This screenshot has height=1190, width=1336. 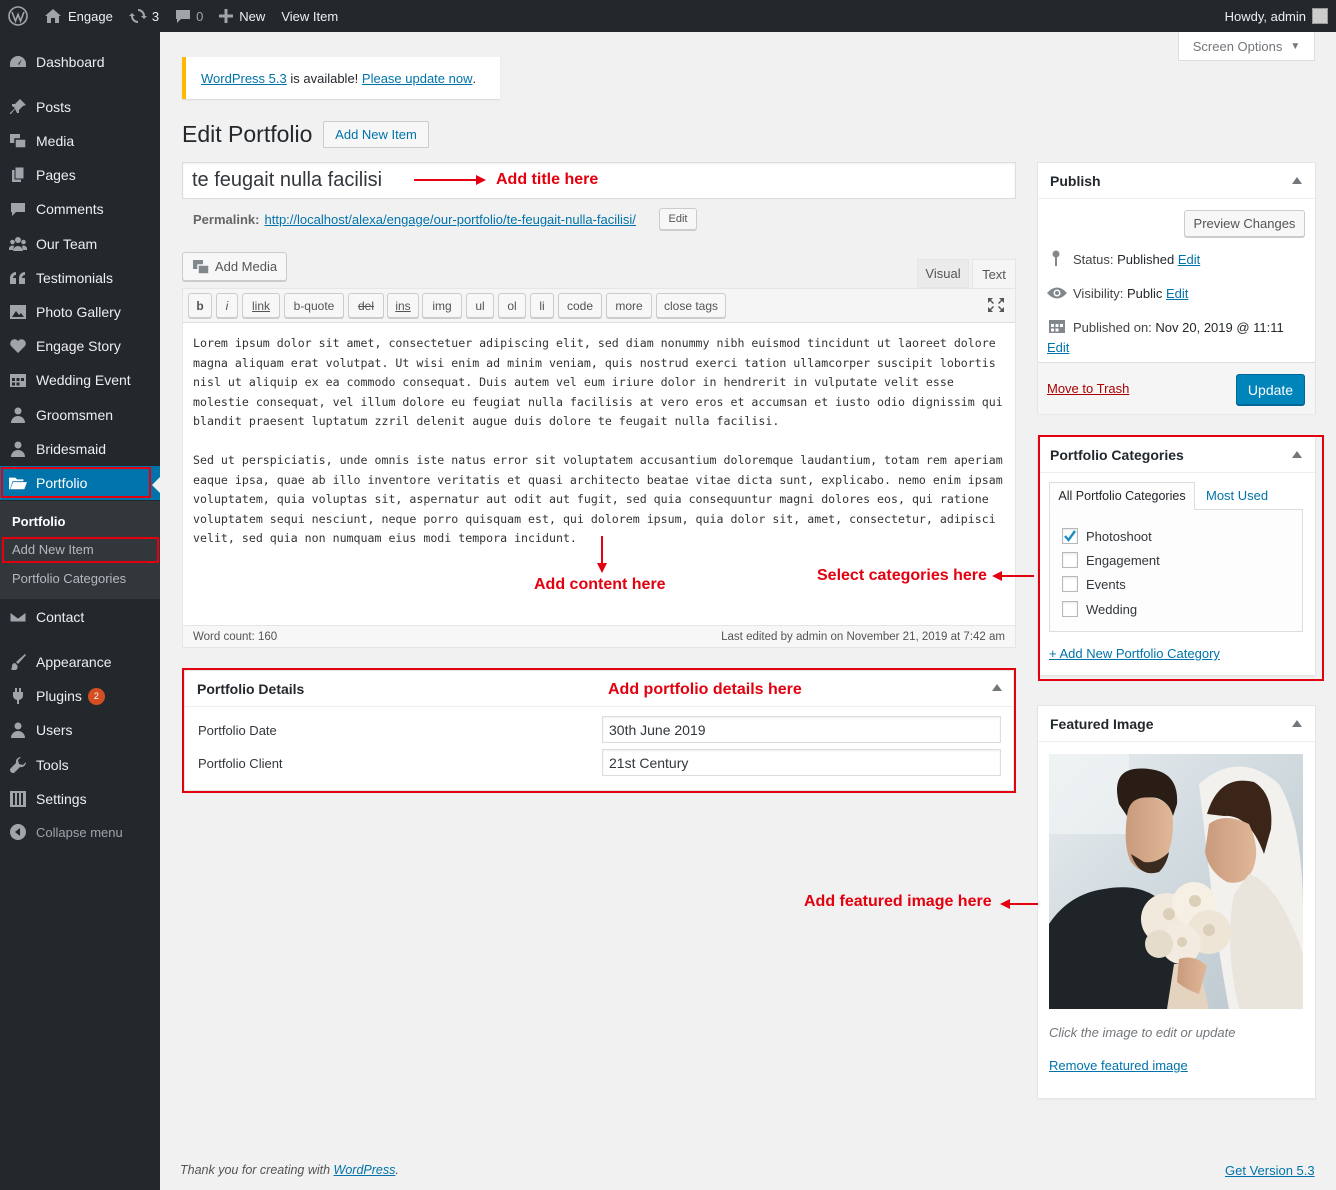 I want to click on highlight-portfolio-details, so click(x=599, y=730).